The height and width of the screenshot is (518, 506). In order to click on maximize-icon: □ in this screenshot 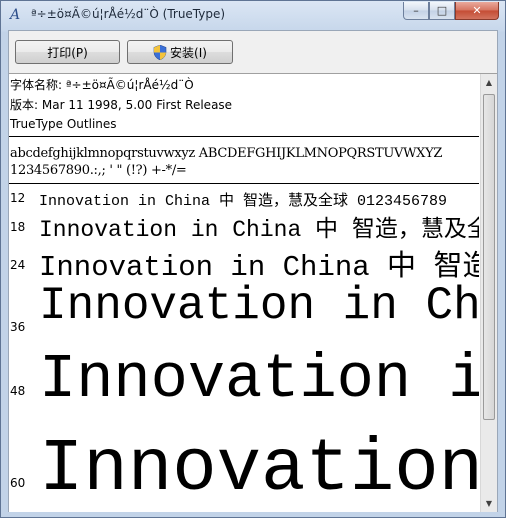, I will do `click(442, 10)`.